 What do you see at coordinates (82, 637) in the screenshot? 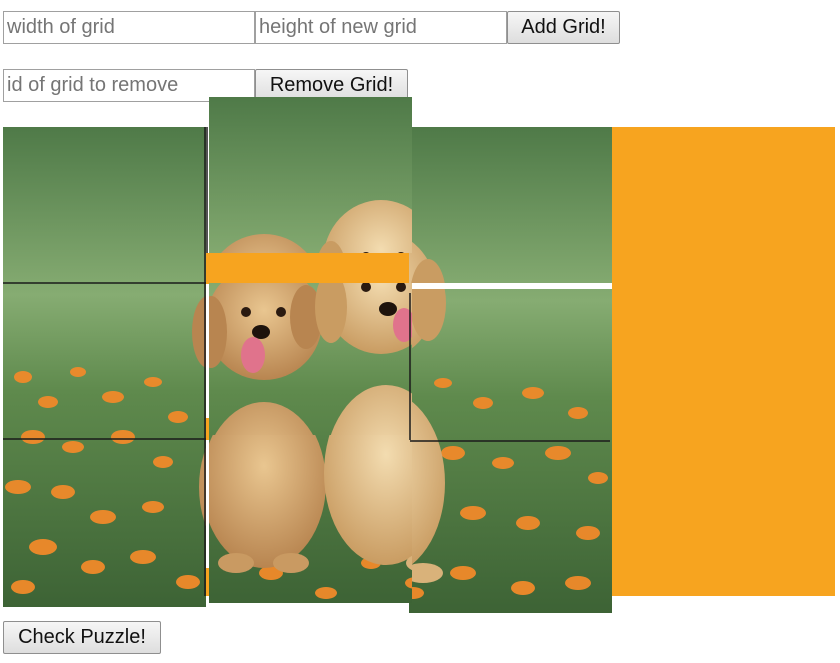
I see `check-puzzle-button: Check Puzzle!` at bounding box center [82, 637].